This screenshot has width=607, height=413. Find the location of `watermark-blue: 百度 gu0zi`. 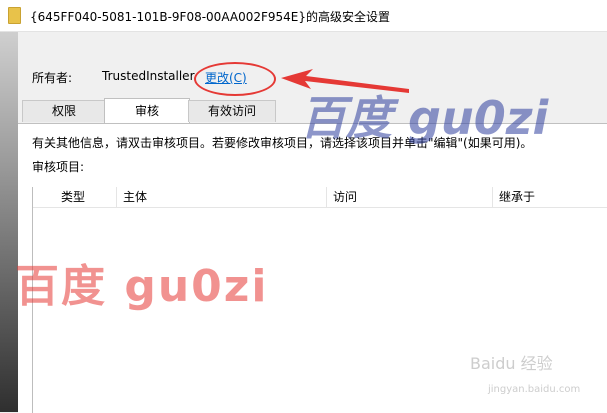

watermark-blue: 百度 gu0zi is located at coordinates (424, 118).